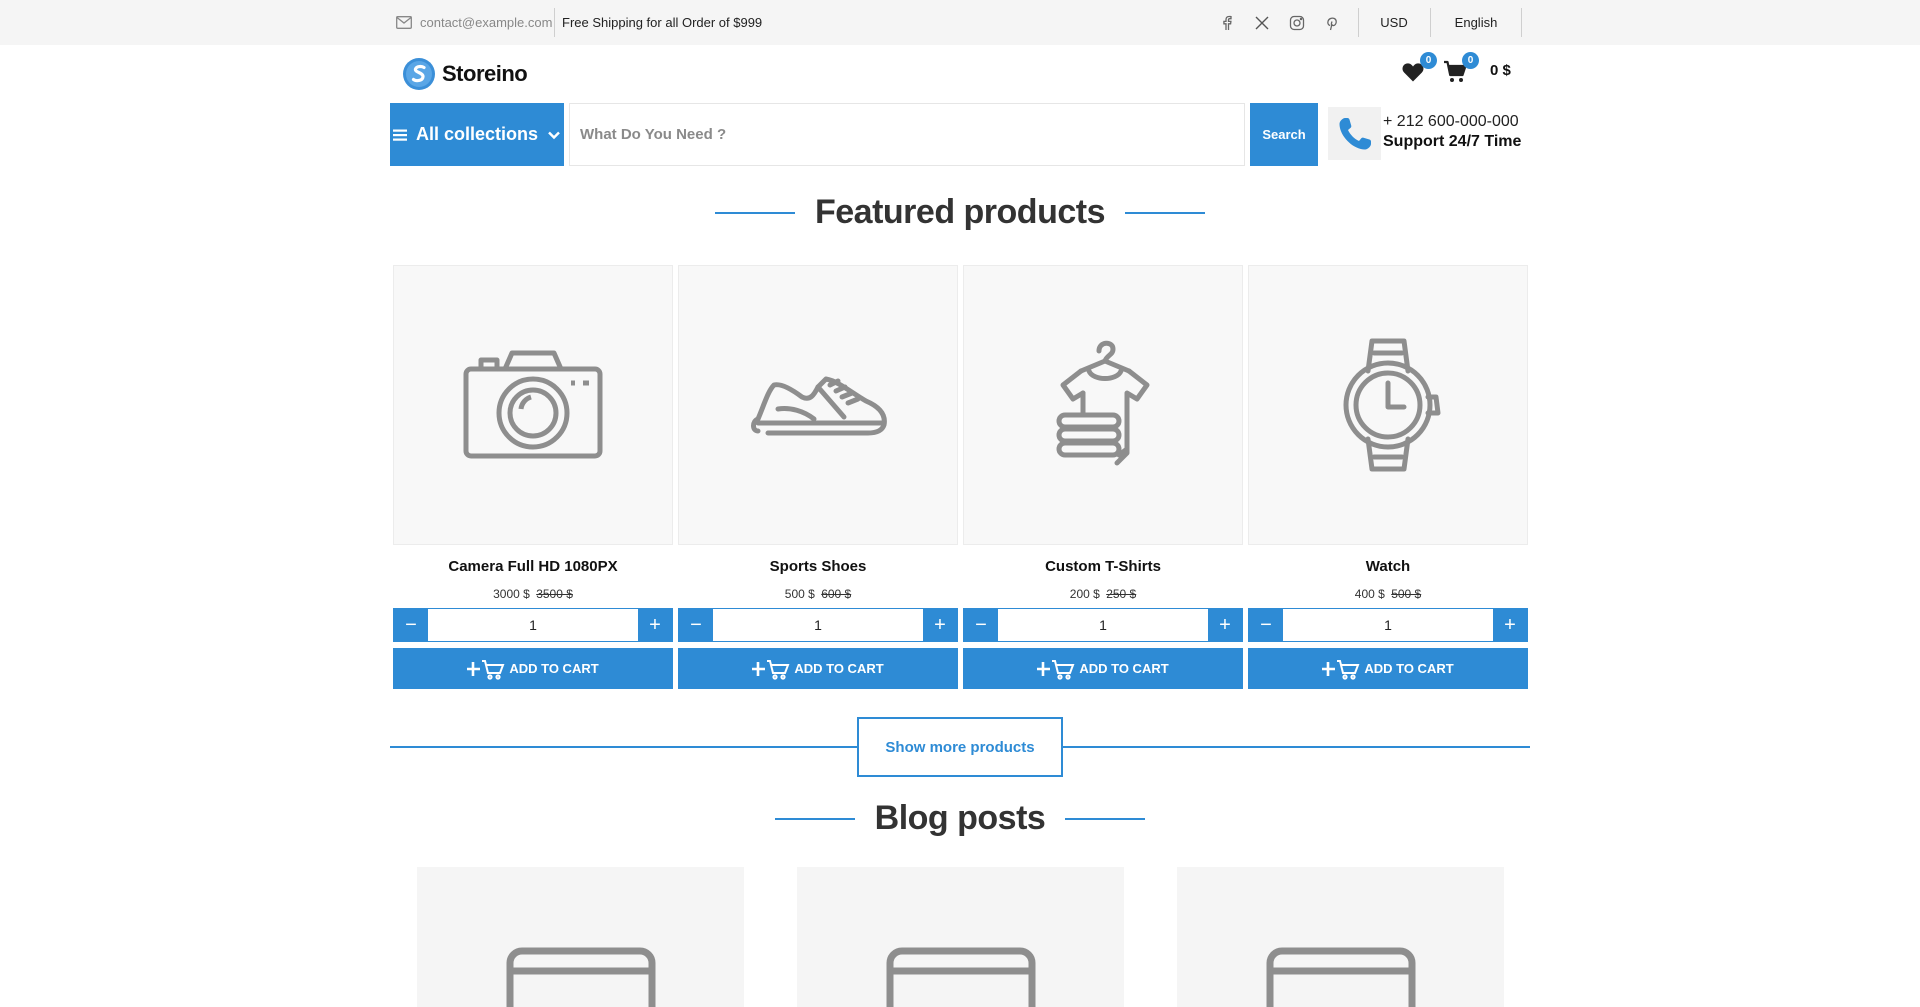  I want to click on product-name: Camera Full HD 1080PX, so click(533, 566).